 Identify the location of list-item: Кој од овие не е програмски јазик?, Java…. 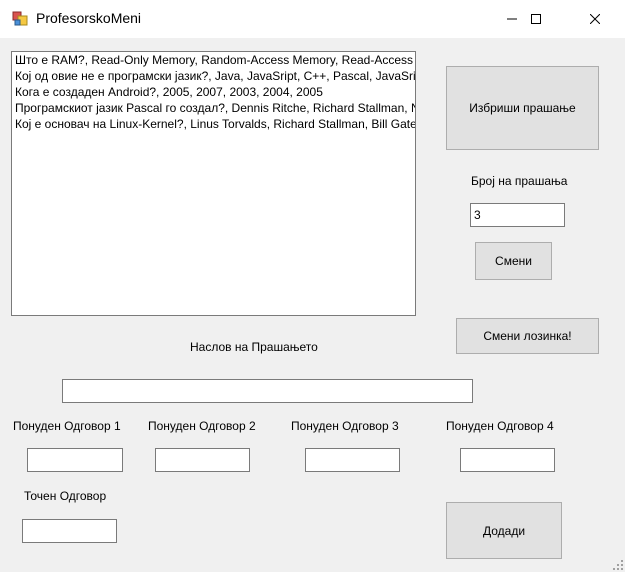
(213, 76).